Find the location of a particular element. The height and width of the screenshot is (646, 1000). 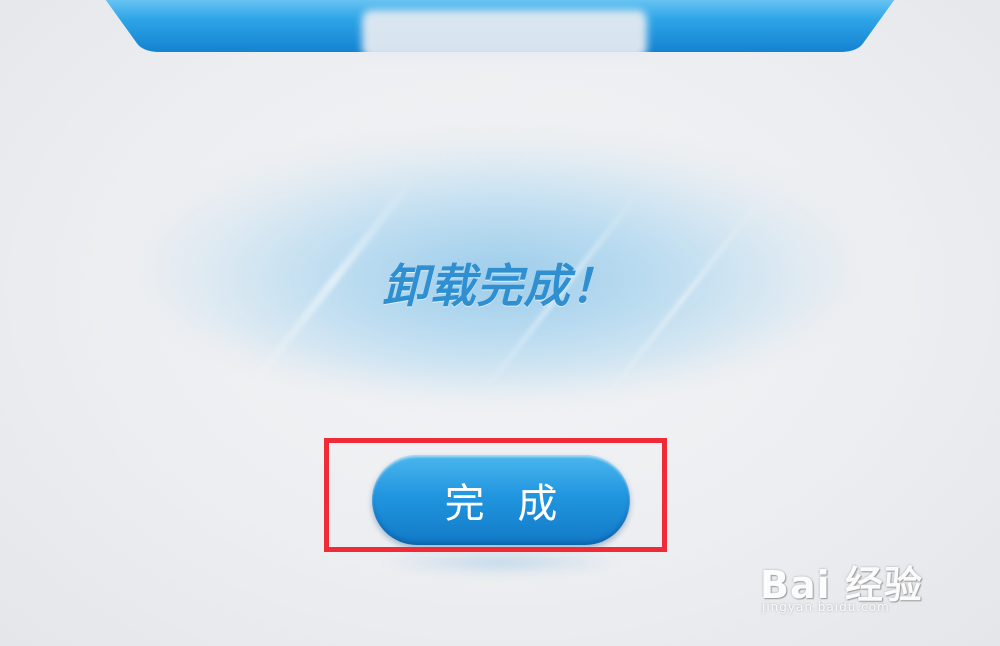

watermark: Bai 经验 jingyan.baidu.com is located at coordinates (870, 585).